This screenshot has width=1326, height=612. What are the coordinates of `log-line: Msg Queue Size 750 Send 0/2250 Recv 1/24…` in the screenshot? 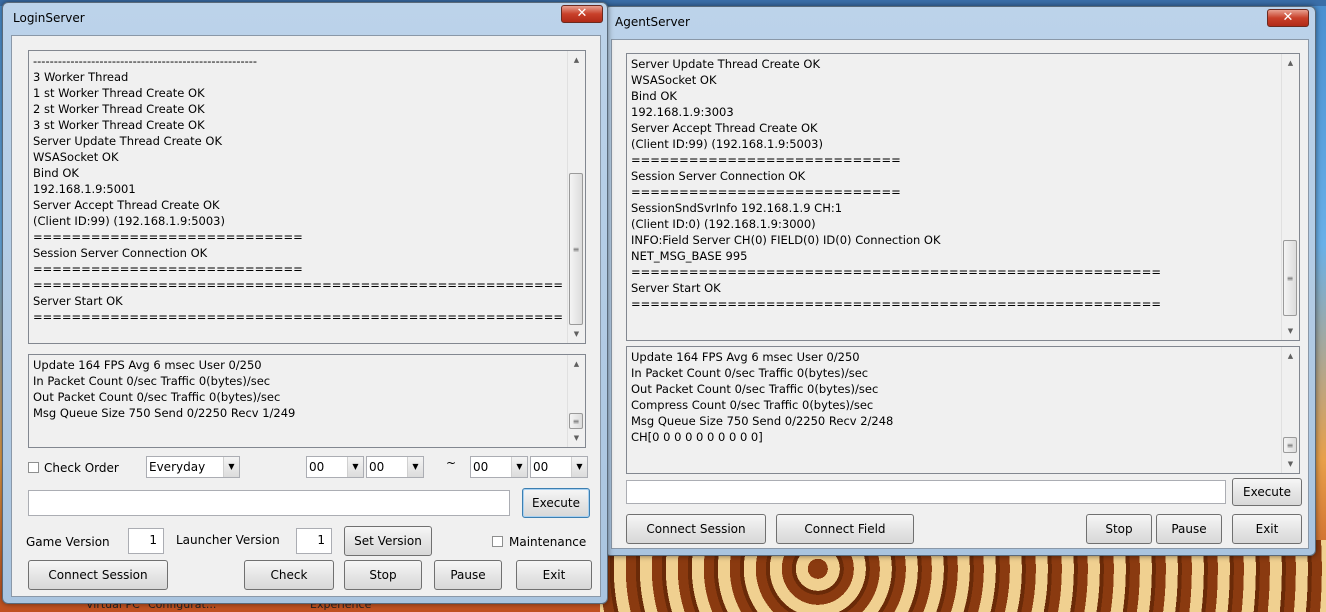 It's located at (164, 413).